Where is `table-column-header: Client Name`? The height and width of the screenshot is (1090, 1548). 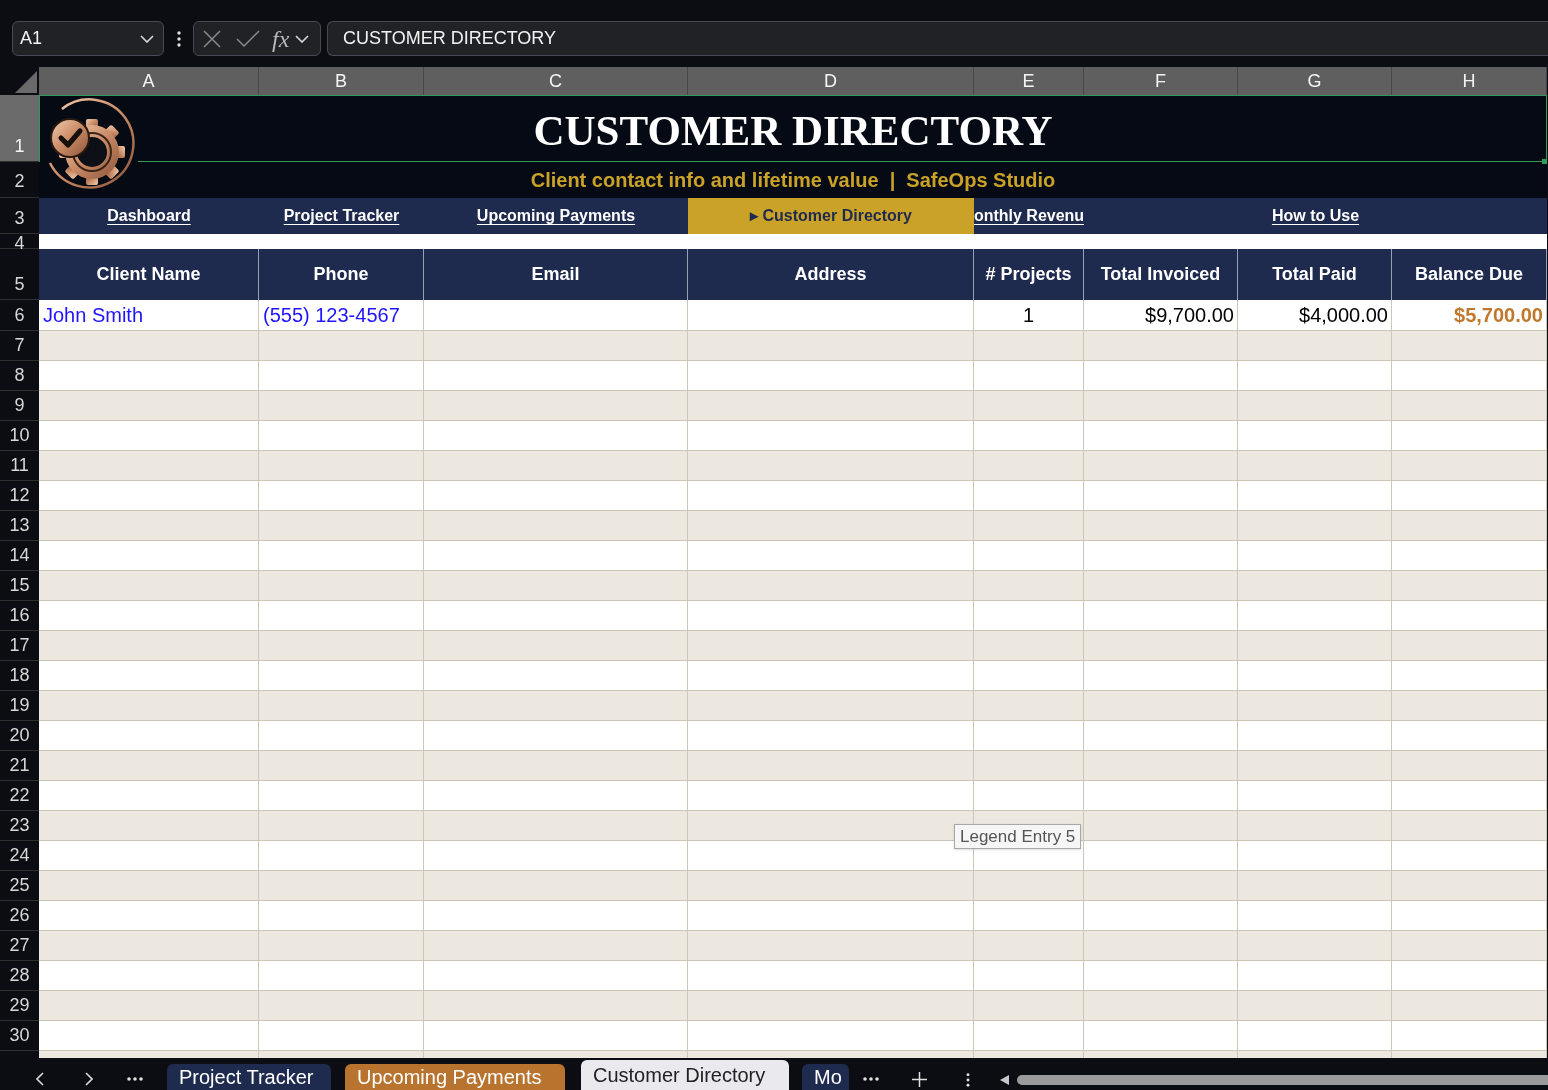 table-column-header: Client Name is located at coordinates (149, 274).